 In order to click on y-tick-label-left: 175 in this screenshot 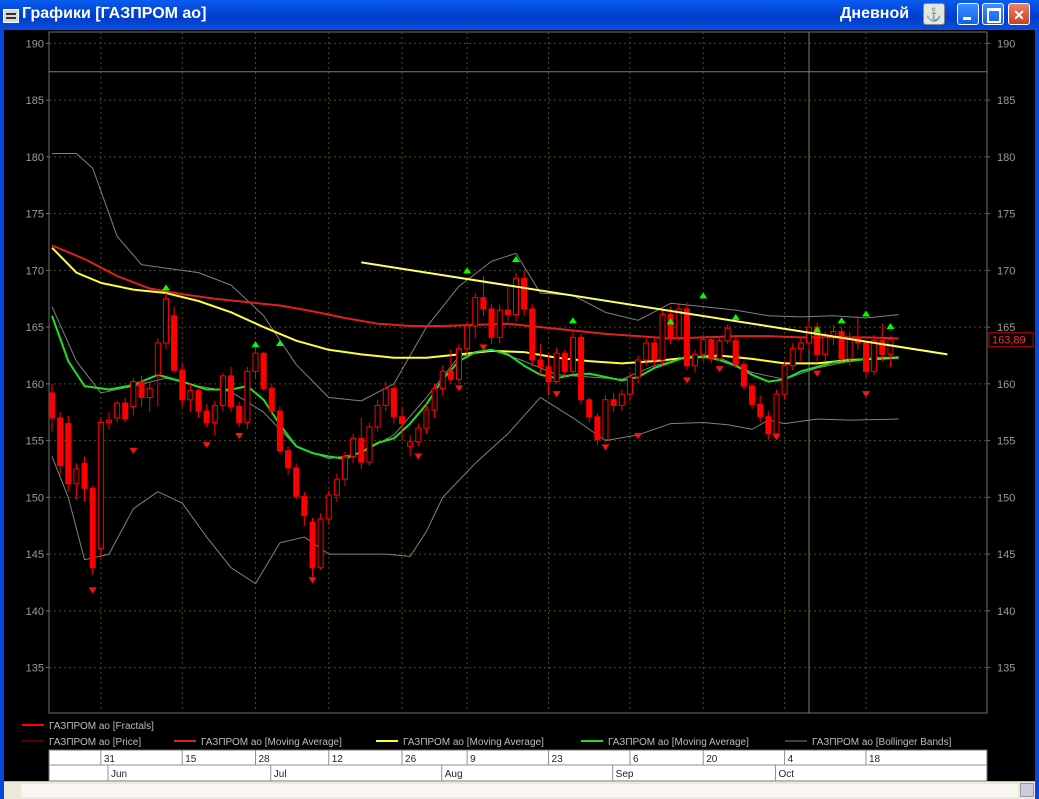, I will do `click(35, 215)`.